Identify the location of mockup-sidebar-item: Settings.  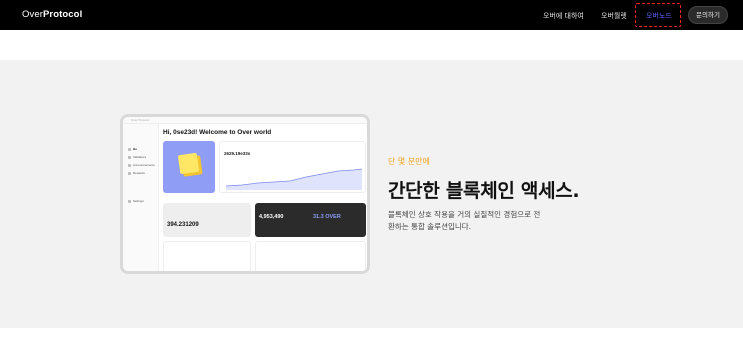
(136, 201).